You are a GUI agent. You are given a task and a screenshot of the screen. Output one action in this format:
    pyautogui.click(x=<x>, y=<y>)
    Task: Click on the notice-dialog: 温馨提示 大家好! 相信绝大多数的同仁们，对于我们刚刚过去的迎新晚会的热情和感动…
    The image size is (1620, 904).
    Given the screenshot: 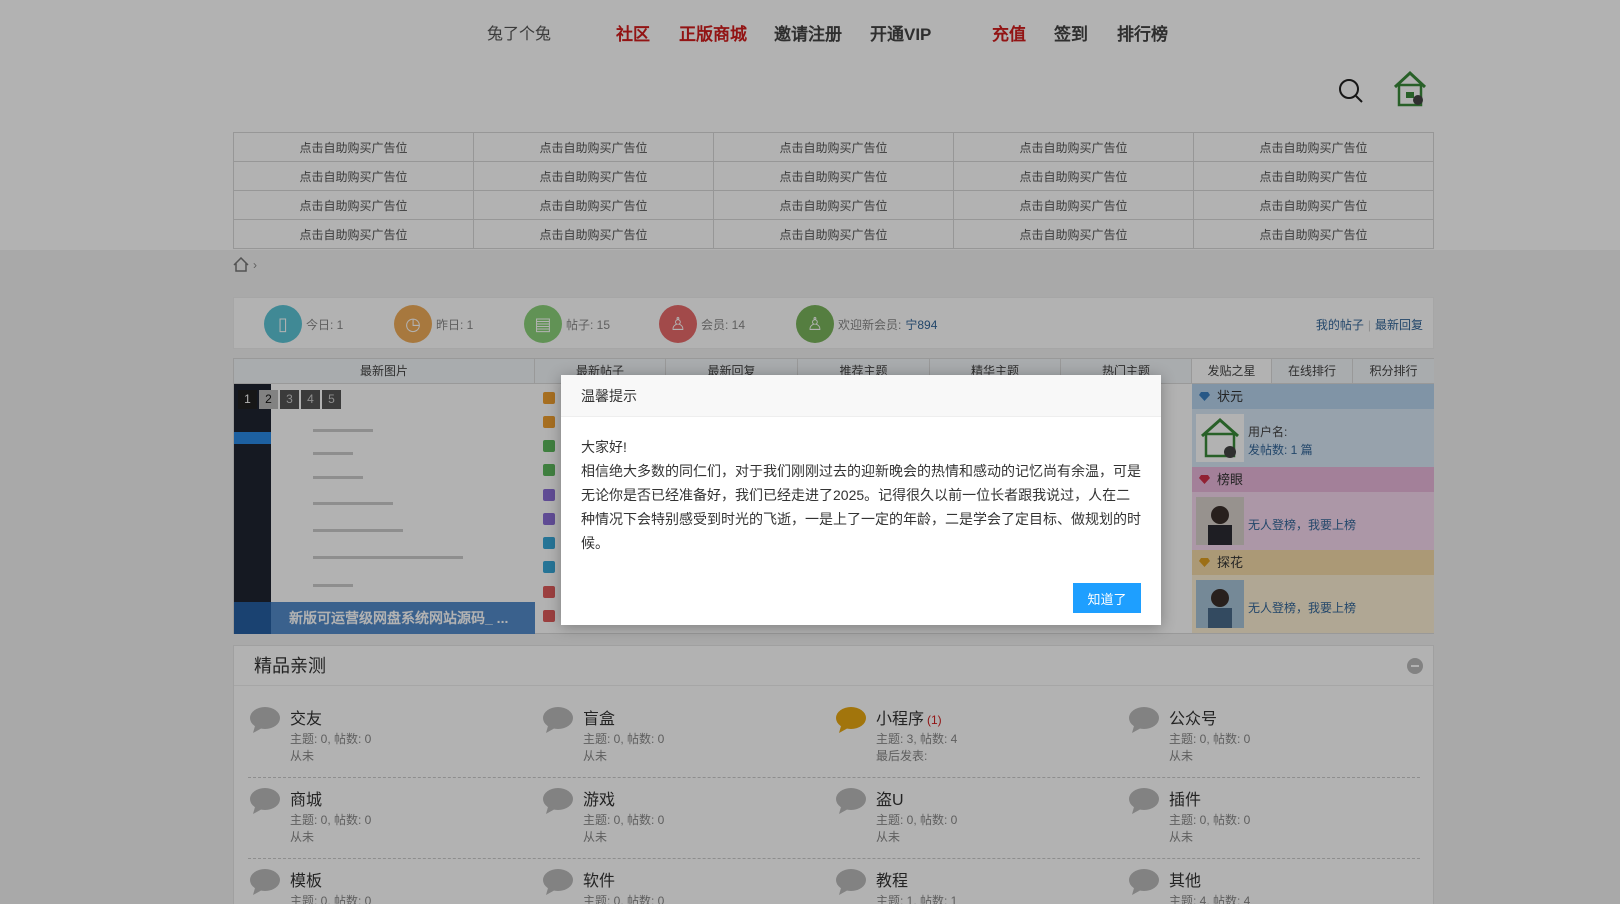 What is the action you would take?
    pyautogui.click(x=861, y=500)
    